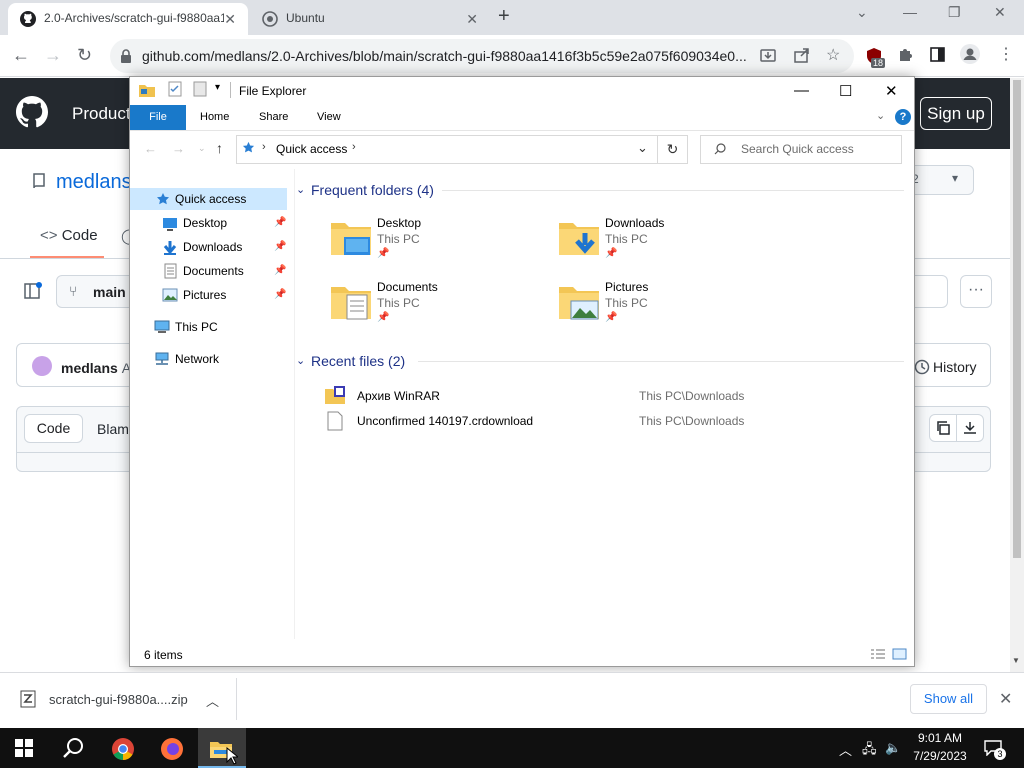 This screenshot has height=768, width=1024. What do you see at coordinates (101, 114) in the screenshot?
I see `product-menu: Product` at bounding box center [101, 114].